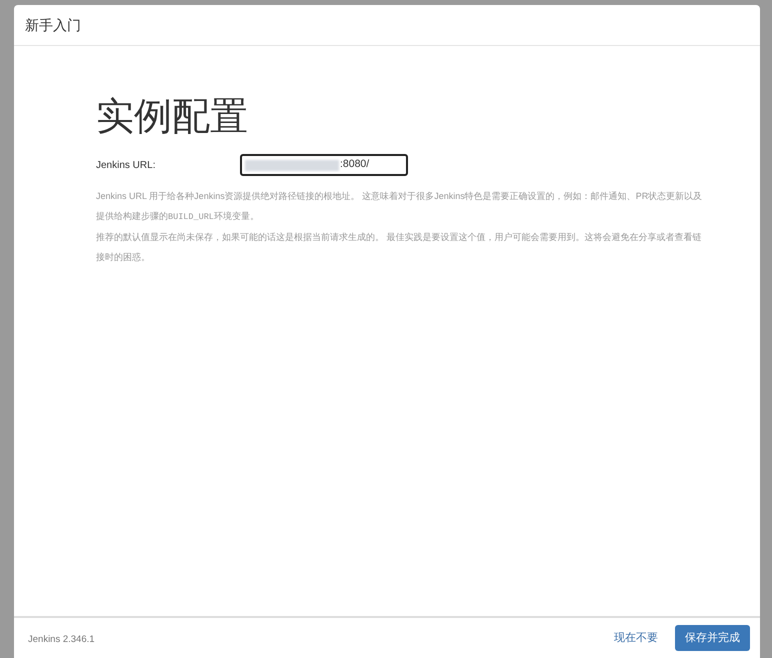 The width and height of the screenshot is (772, 658). Describe the element at coordinates (400, 207) in the screenshot. I see `help-paragraph: Jenkins URL 用于给各种Jenkins资源提供绝对路径链接的根地址。 这意味着对于很多Jenkins特色是需要正确设置的，例如：邮件通知、PR状态更新以及提供给构建步骤的BUILD_URL环境变量。` at that location.